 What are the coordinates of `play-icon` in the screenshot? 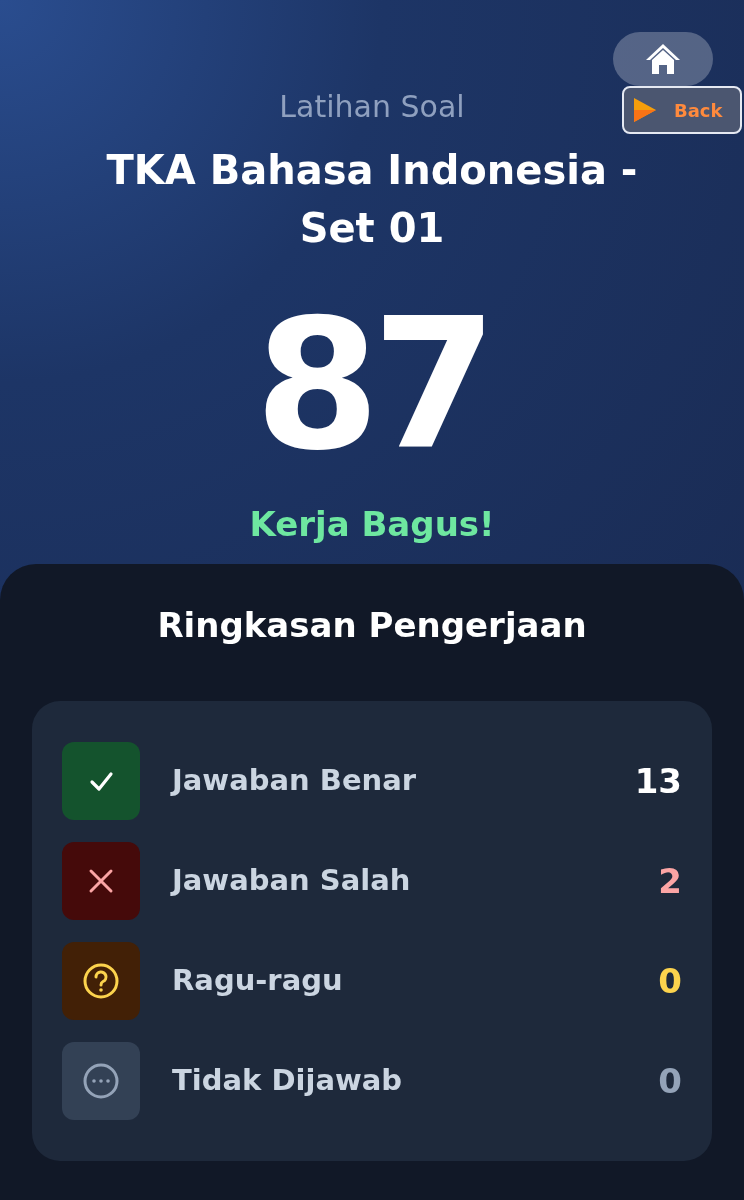 It's located at (645, 110).